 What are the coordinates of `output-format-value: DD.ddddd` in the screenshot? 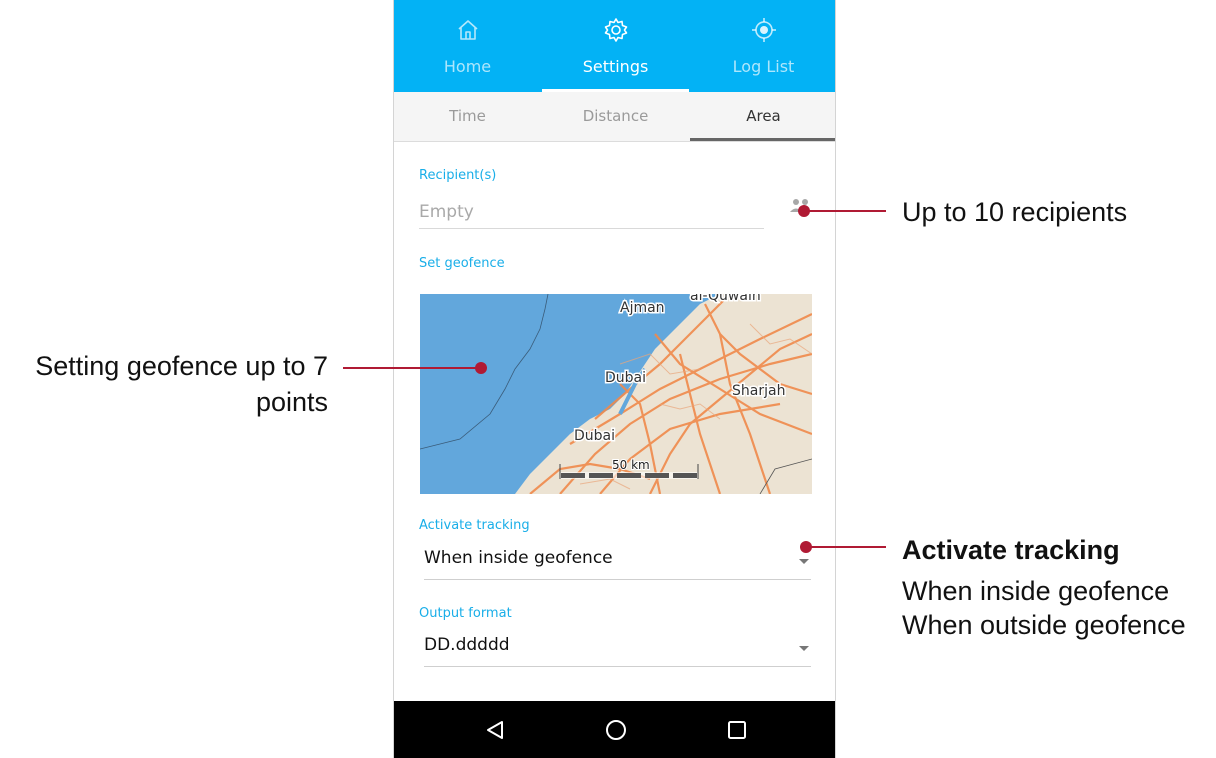 It's located at (467, 645).